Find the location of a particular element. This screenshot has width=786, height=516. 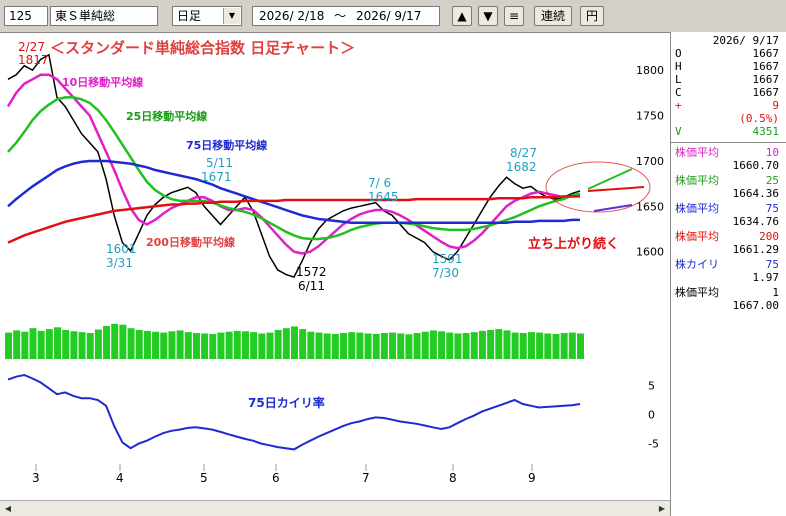

side-change-pct-row: (0.5%) is located at coordinates (729, 118).